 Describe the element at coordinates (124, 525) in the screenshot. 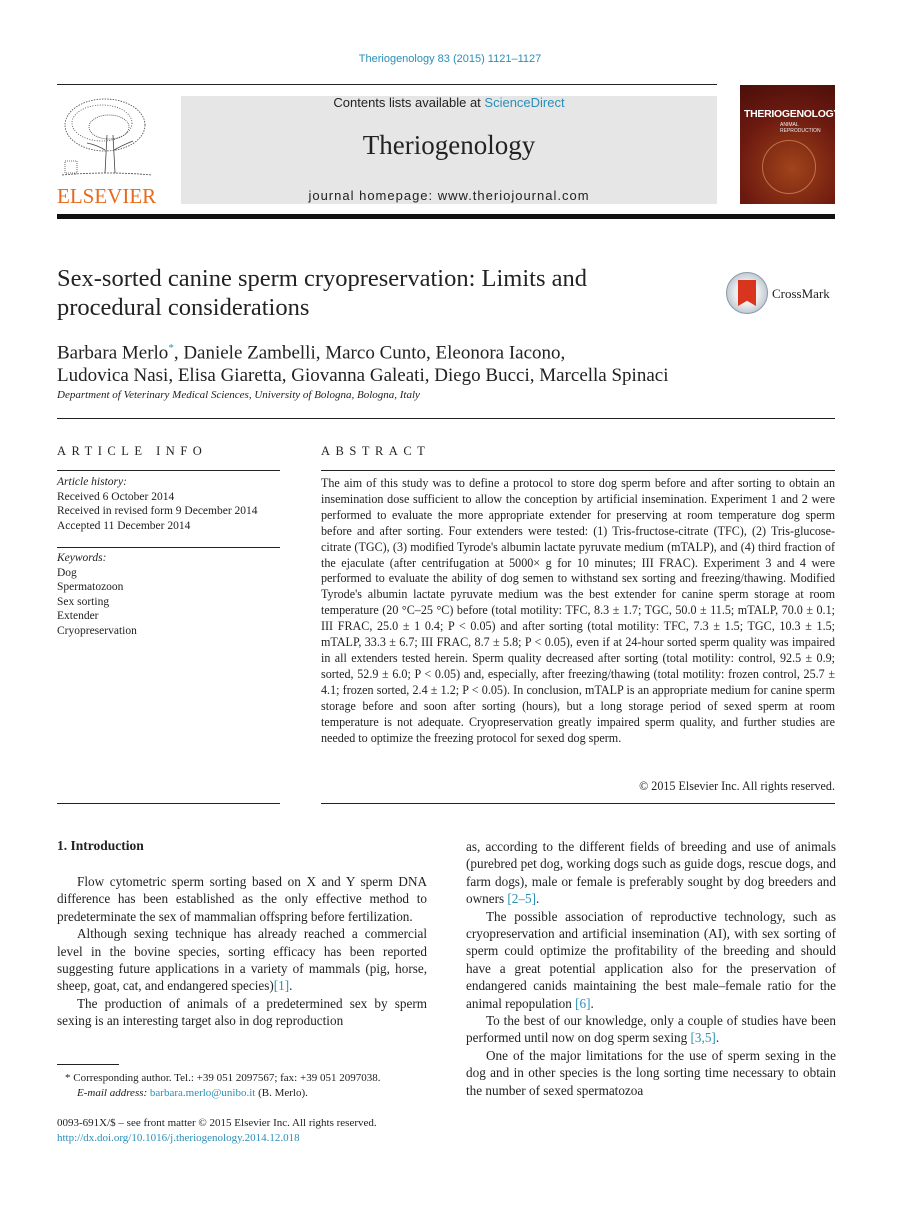

I see `history-accepted: Accepted 11 December 2014` at that location.